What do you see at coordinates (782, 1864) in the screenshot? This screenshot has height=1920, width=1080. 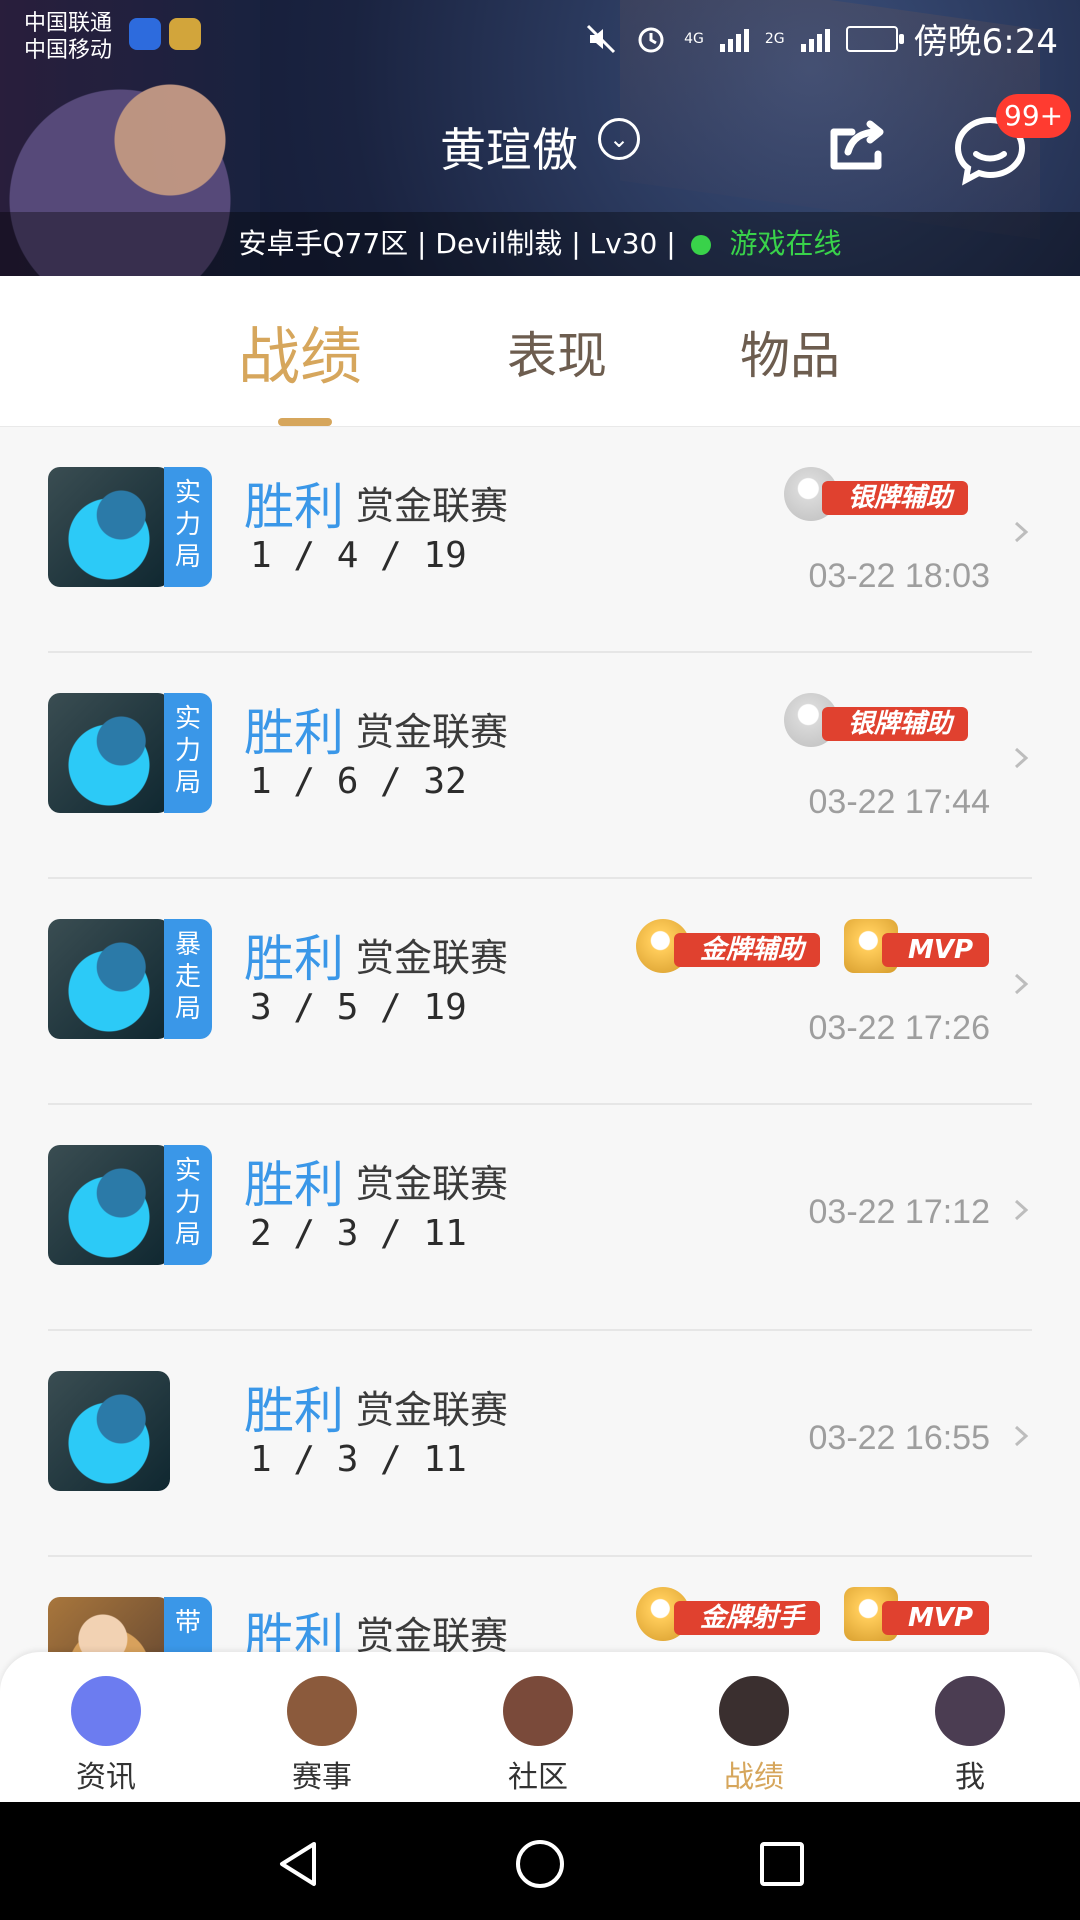 I see `recents-icon` at bounding box center [782, 1864].